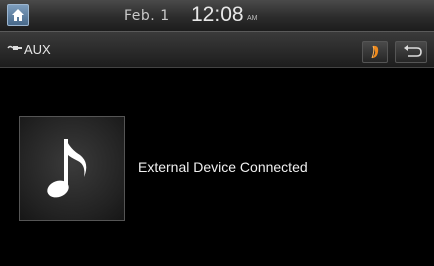 This screenshot has height=266, width=434. Describe the element at coordinates (37, 49) in the screenshot. I see `source-label: AUX` at that location.